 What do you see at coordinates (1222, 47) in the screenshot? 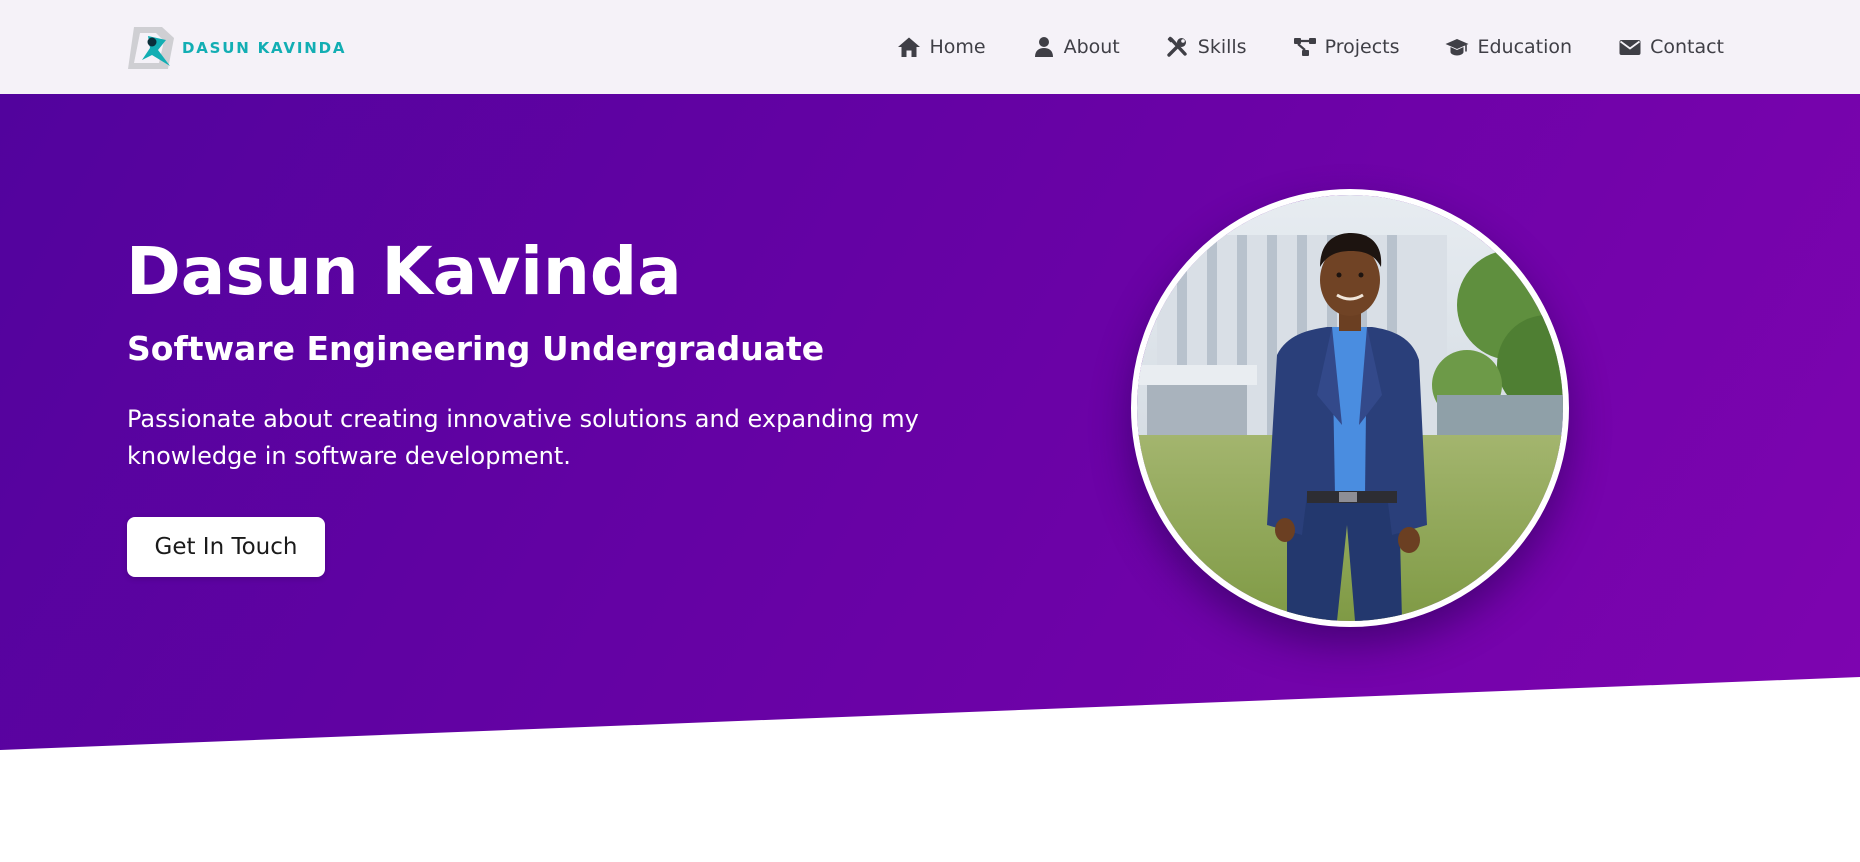
I see `nav-item-label: Skills` at bounding box center [1222, 47].